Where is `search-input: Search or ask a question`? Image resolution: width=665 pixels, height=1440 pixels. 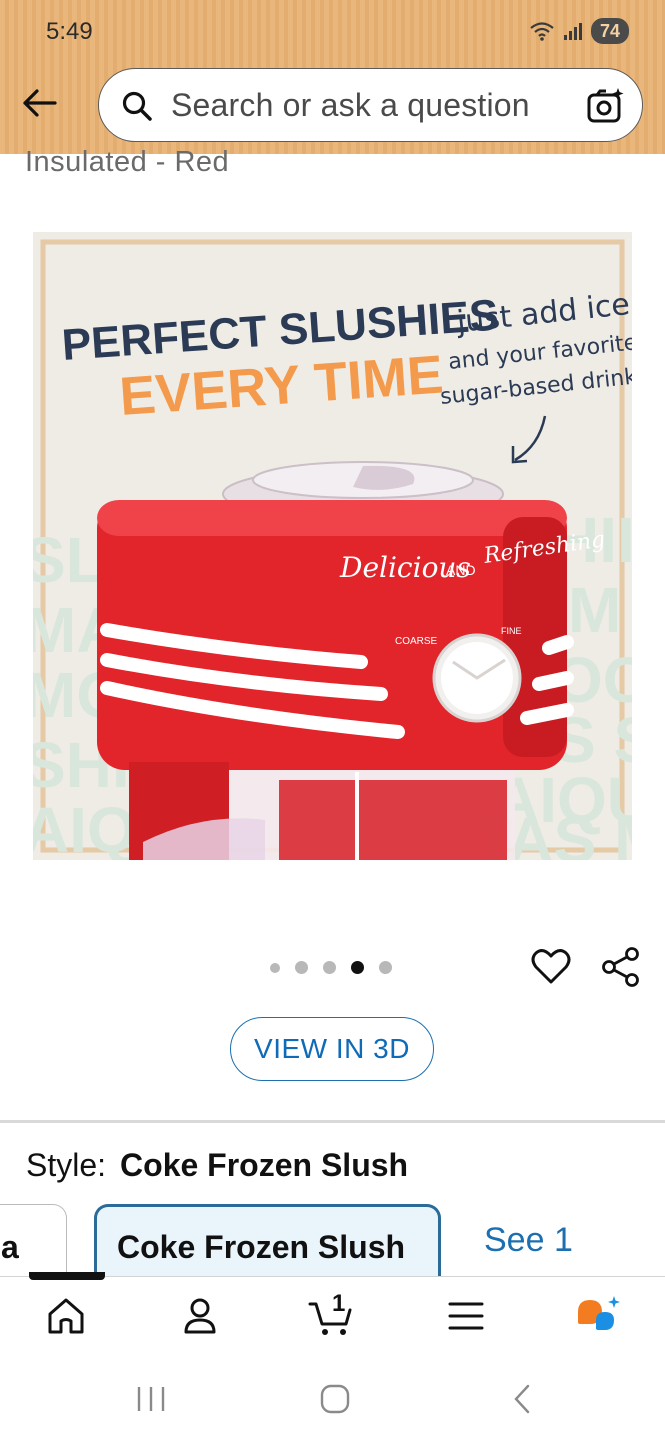 search-input: Search or ask a question is located at coordinates (350, 105).